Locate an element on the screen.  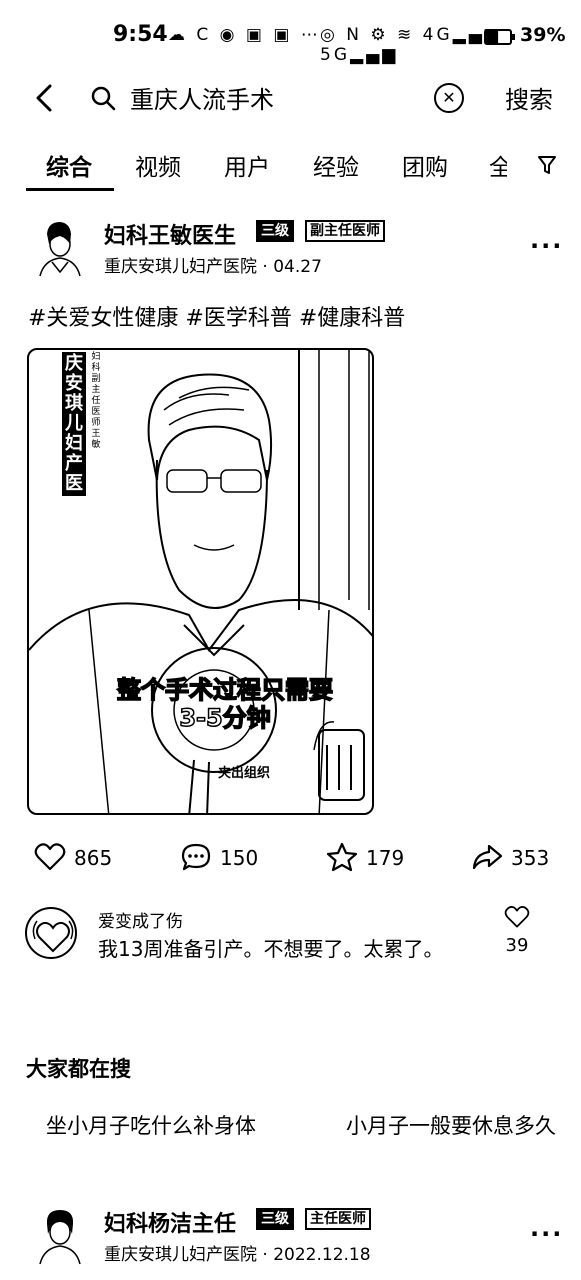
battery-percent: 39% is located at coordinates (543, 35).